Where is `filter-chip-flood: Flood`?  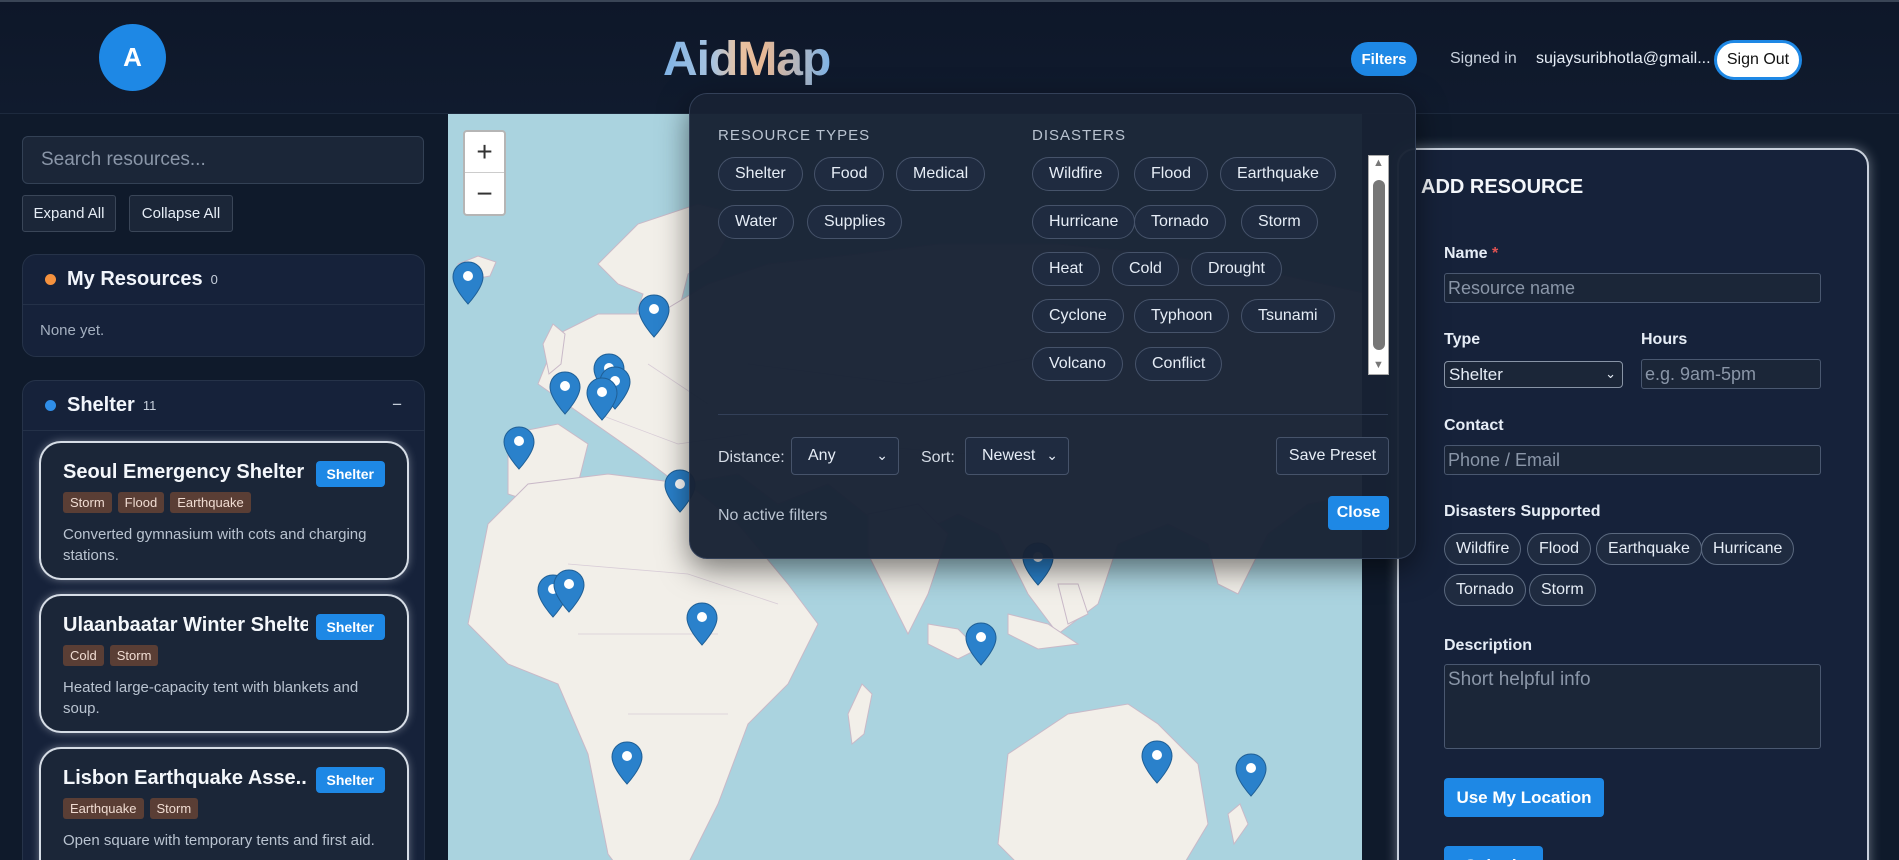 filter-chip-flood: Flood is located at coordinates (1171, 174).